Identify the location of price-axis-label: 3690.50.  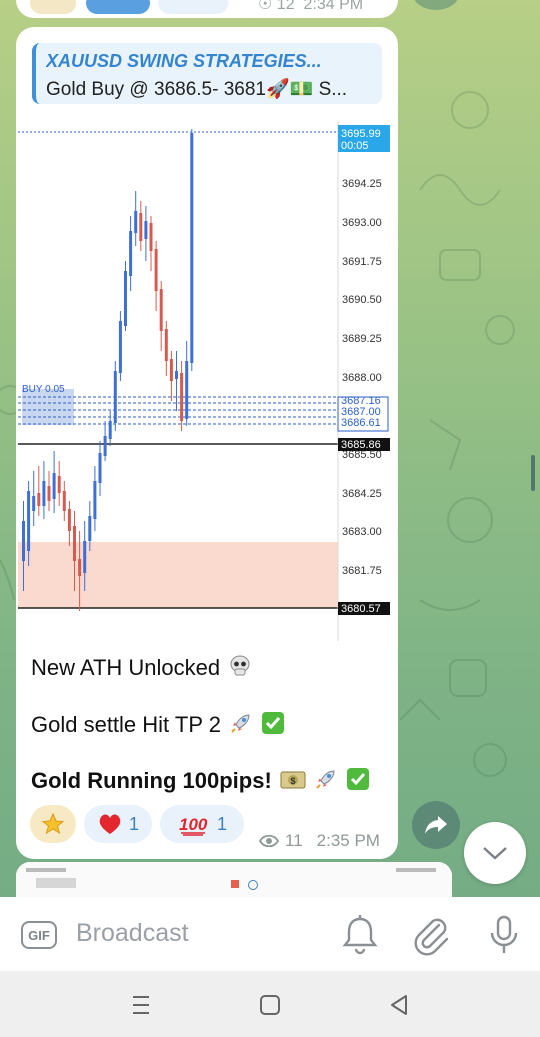
(362, 300).